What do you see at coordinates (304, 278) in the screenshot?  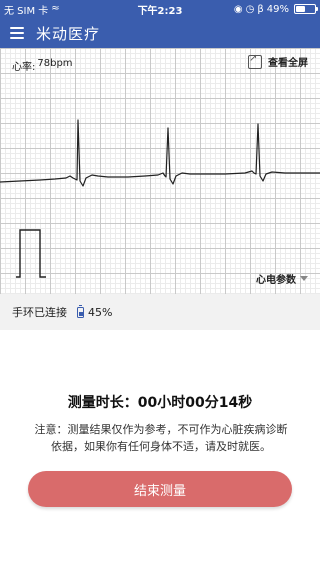 I see `caret-down-icon` at bounding box center [304, 278].